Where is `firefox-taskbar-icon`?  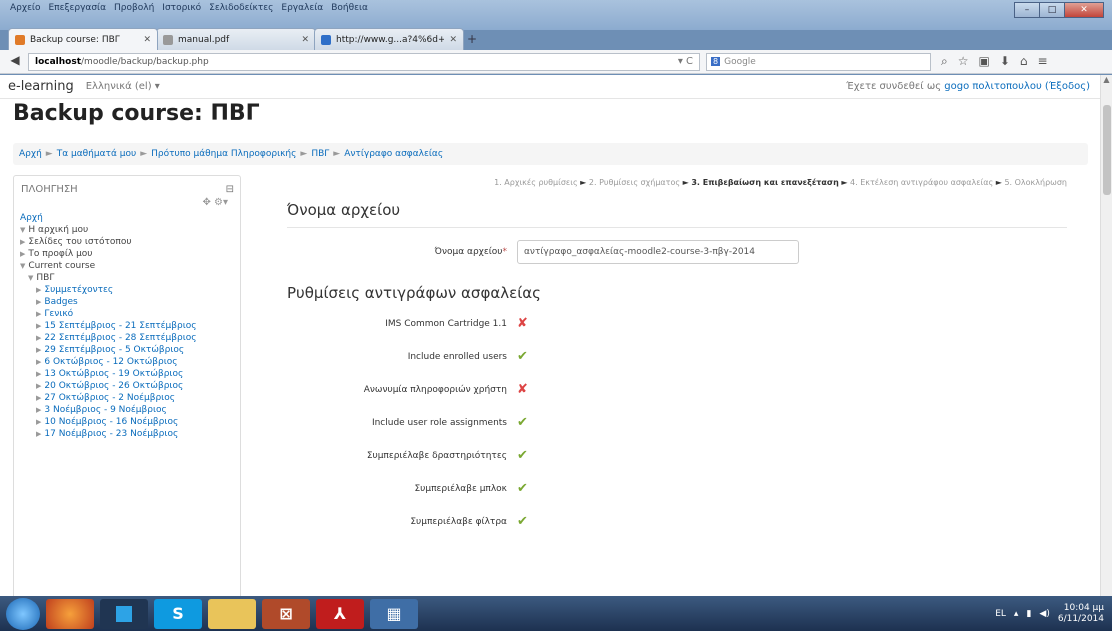
firefox-taskbar-icon is located at coordinates (70, 613).